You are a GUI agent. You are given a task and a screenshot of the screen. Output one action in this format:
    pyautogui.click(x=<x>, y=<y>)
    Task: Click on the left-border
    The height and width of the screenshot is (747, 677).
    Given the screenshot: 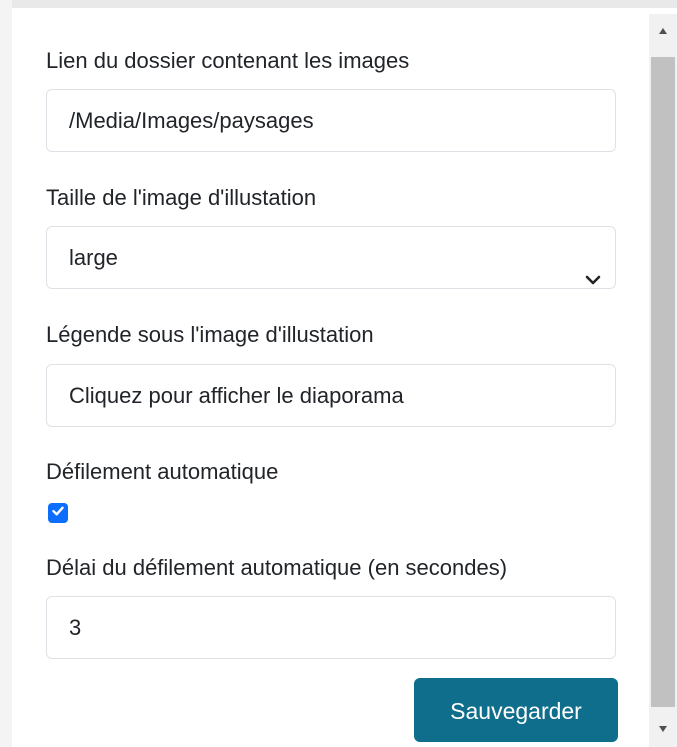 What is the action you would take?
    pyautogui.click(x=6, y=373)
    